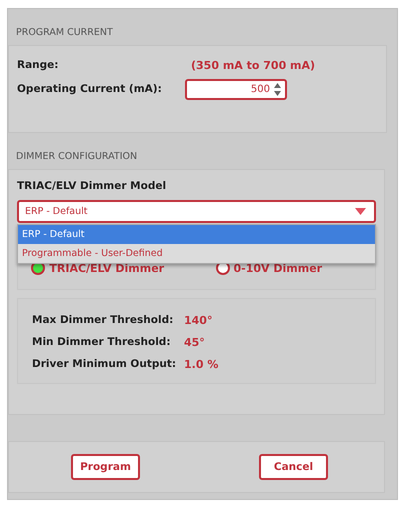 Image resolution: width=406 pixels, height=505 pixels. Describe the element at coordinates (102, 342) in the screenshot. I see `threshold-label: Min Dimmer Threshold:` at that location.